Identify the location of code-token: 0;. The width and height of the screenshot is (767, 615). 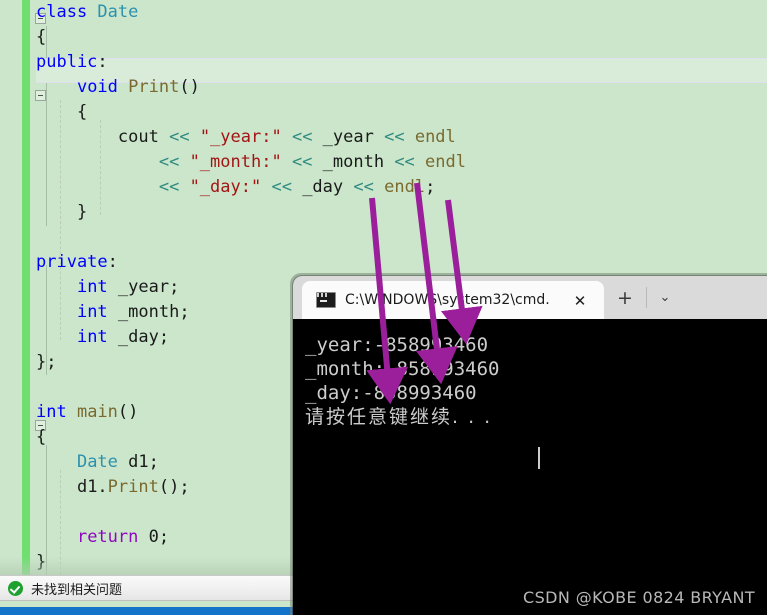
(154, 537).